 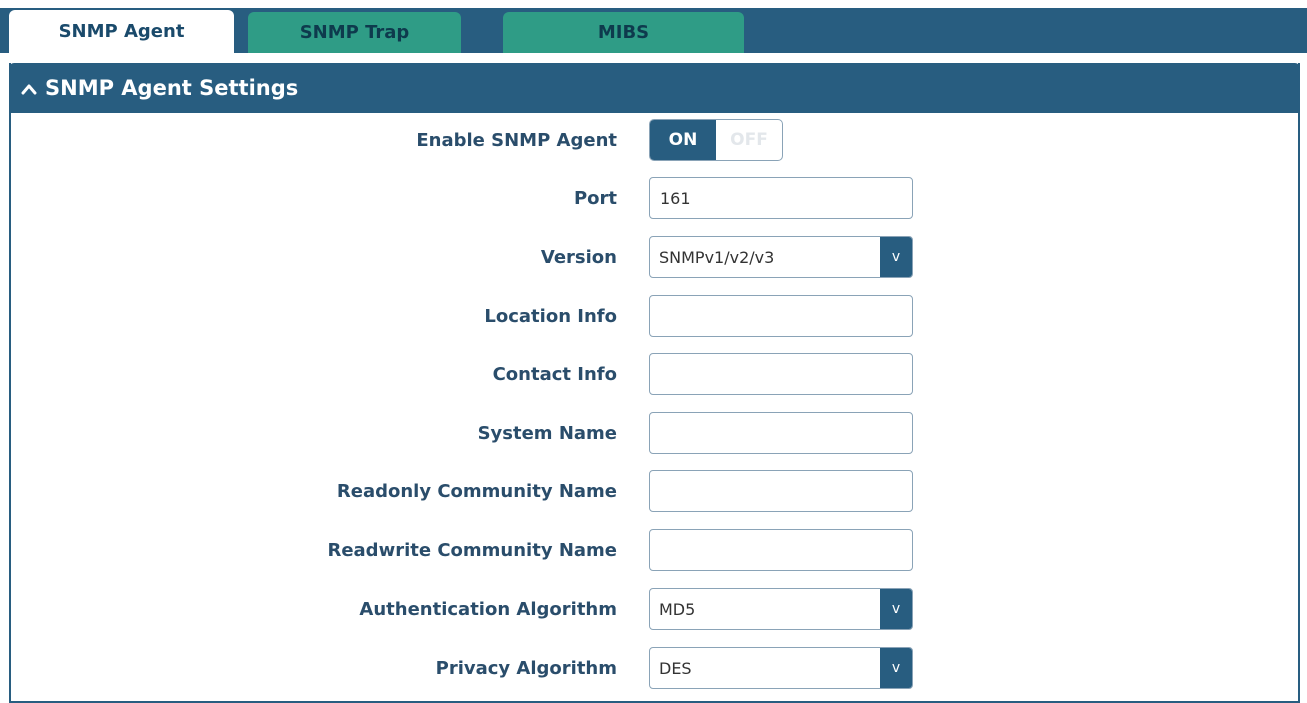 I want to click on row-version: Version SNMPv1/v2/v3 v, so click(x=653, y=257).